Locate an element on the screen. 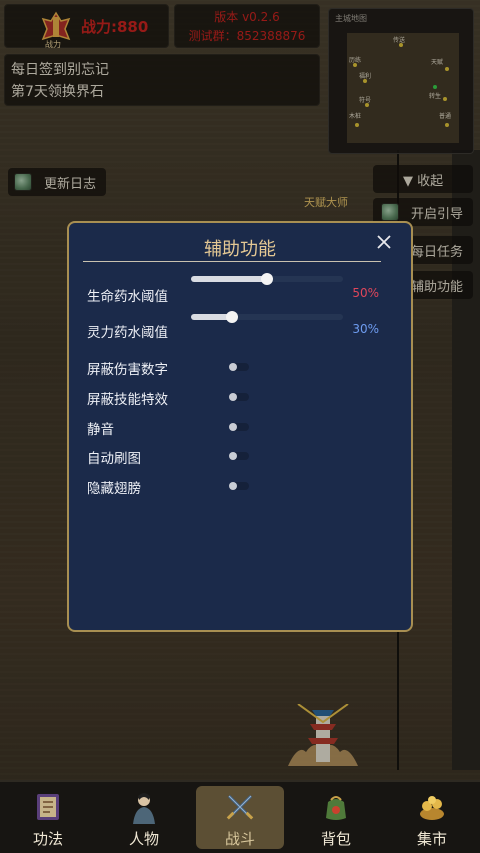 The height and width of the screenshot is (853, 480). hp-threshold-value: 50% is located at coordinates (365, 293).